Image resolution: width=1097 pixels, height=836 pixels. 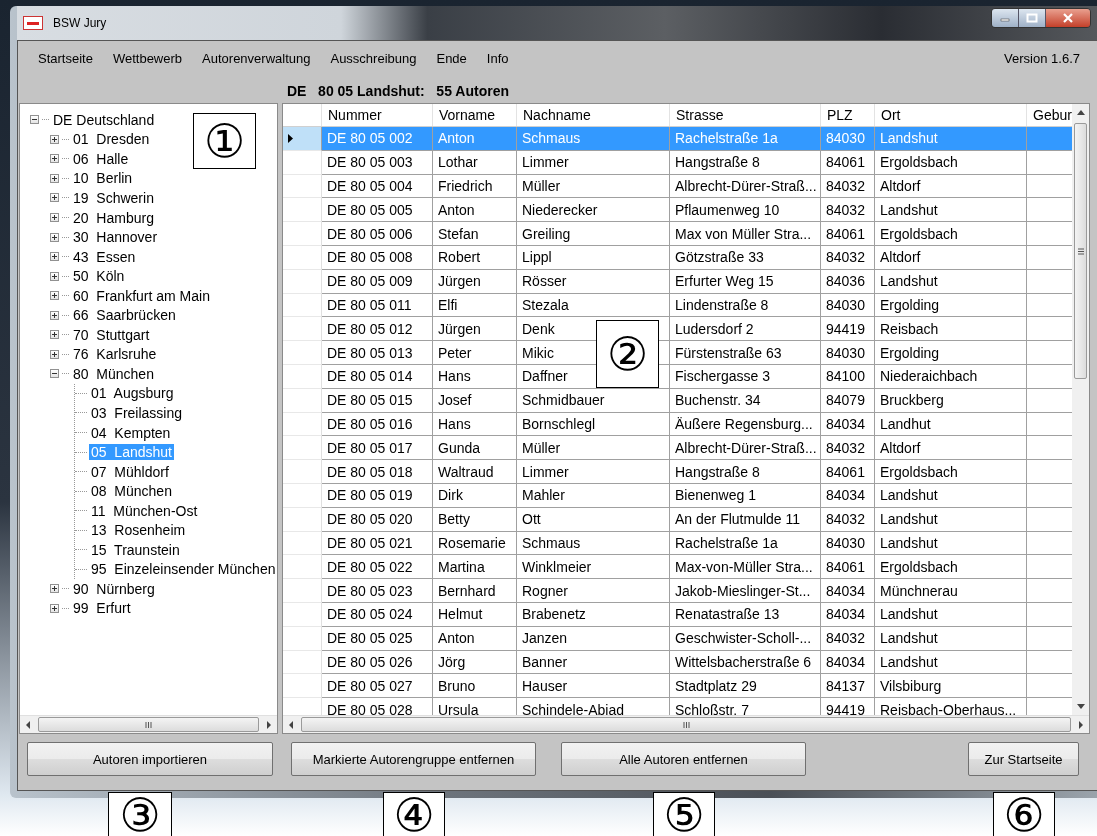 What do you see at coordinates (138, 530) in the screenshot?
I see `tree-item: 13 Rosenheim` at bounding box center [138, 530].